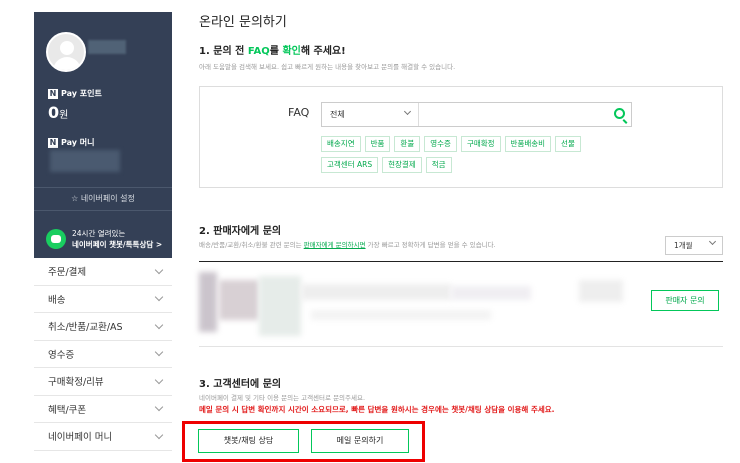 The width and height of the screenshot is (740, 463). I want to click on sidebar-item-benefit-coupon: 혜택/쿠폰, so click(103, 409).